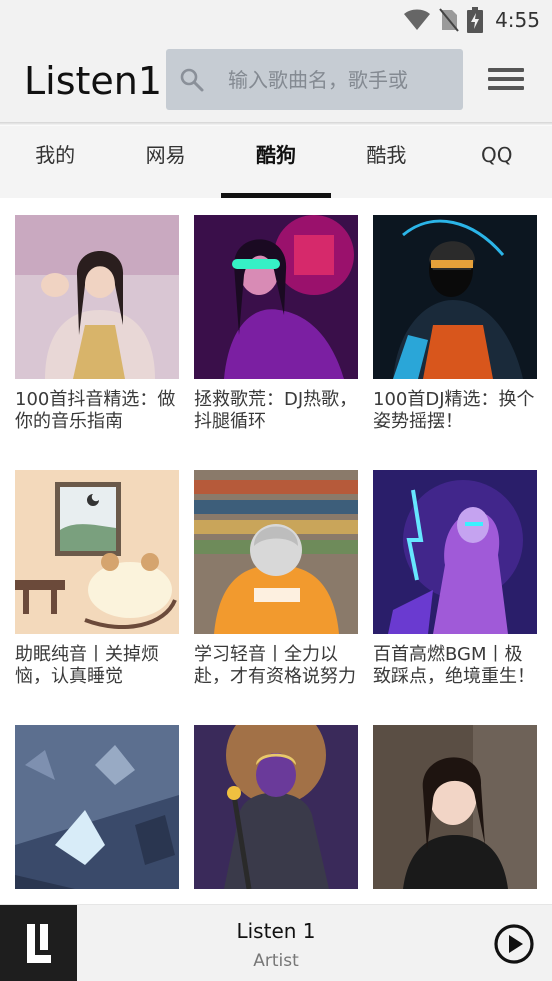 The width and height of the screenshot is (552, 981). What do you see at coordinates (514, 944) in the screenshot?
I see `play-circle-icon` at bounding box center [514, 944].